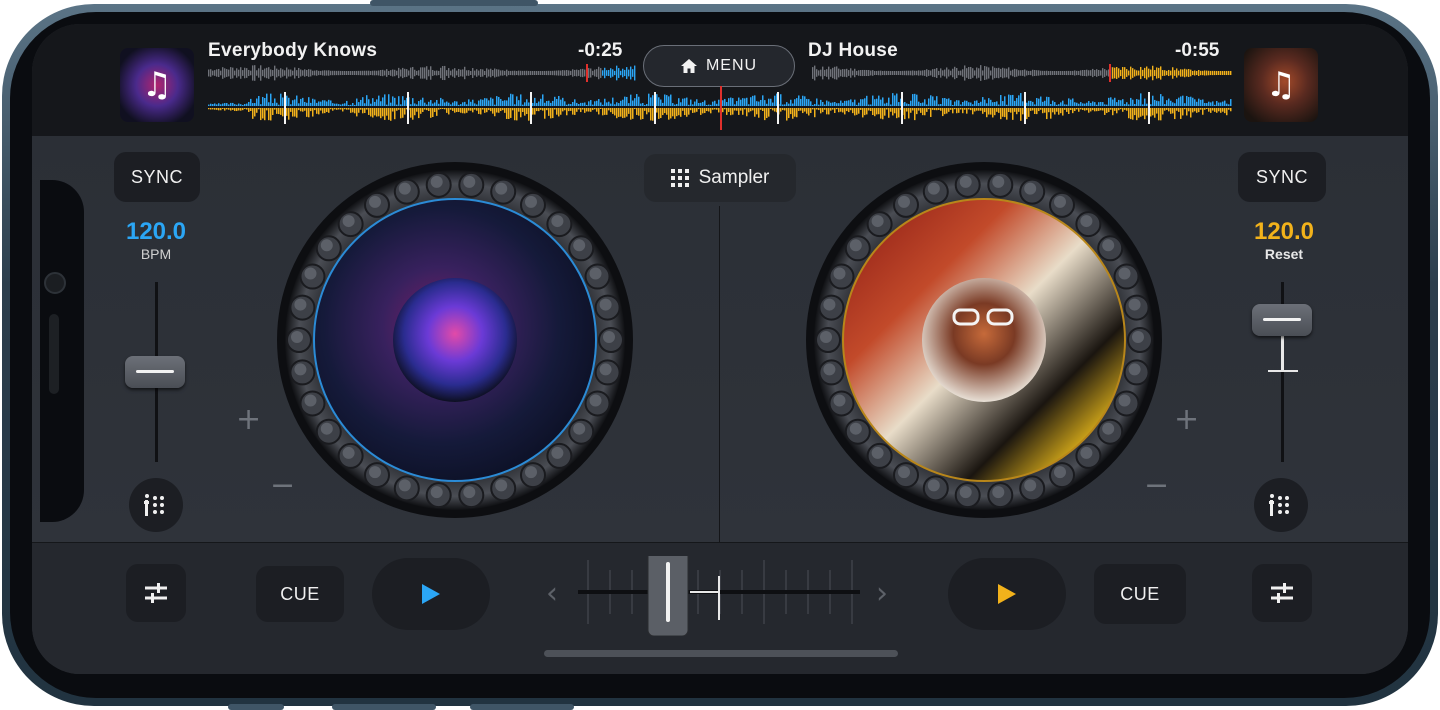  I want to click on left-mini-waveform, so click(422, 73).